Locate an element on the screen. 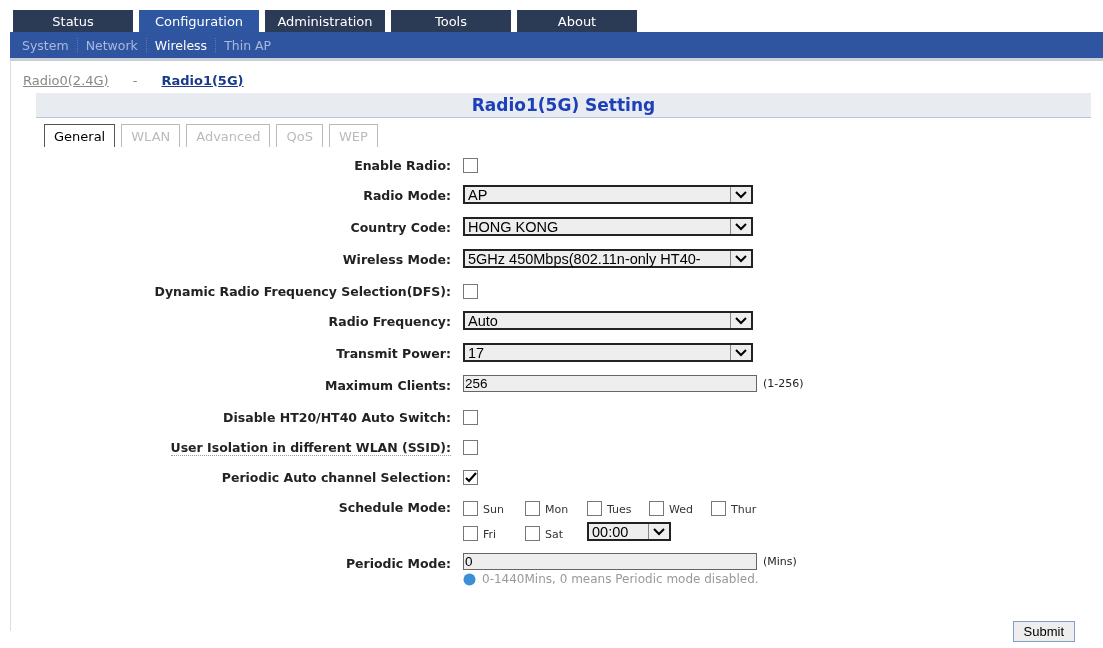 This screenshot has width=1103, height=648. radio-link: Radio1(5G) is located at coordinates (202, 80).